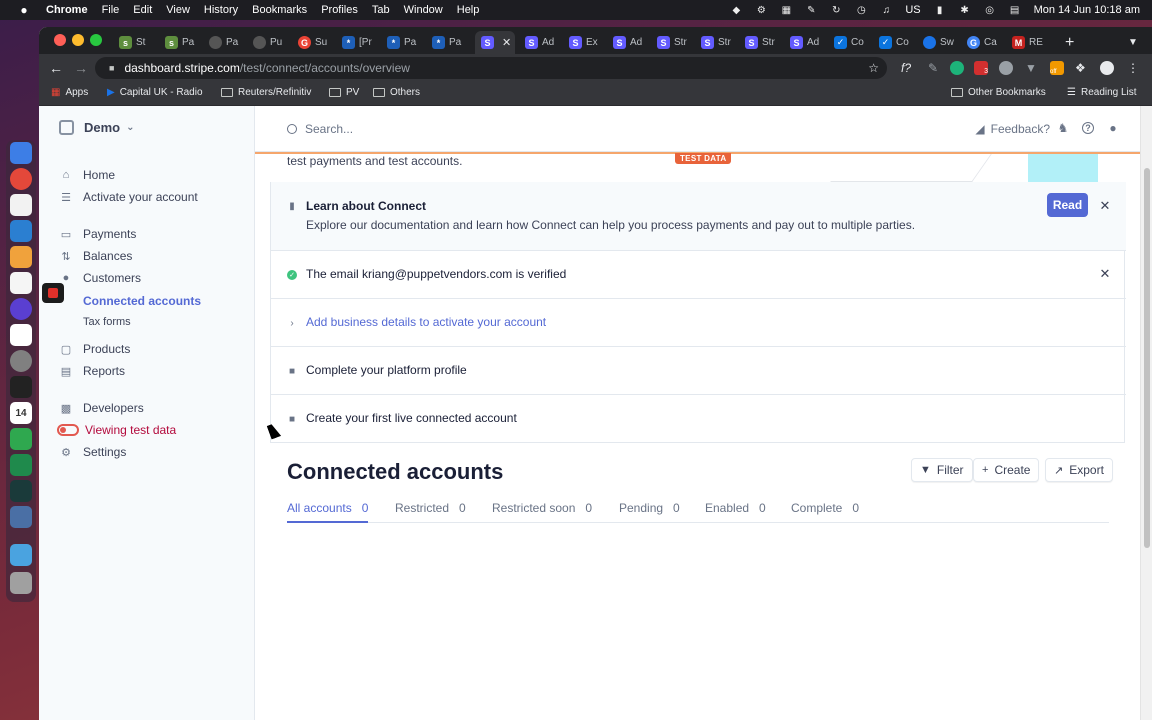 This screenshot has width=1152, height=720. Describe the element at coordinates (178, 10) in the screenshot. I see `menu-view: View` at that location.